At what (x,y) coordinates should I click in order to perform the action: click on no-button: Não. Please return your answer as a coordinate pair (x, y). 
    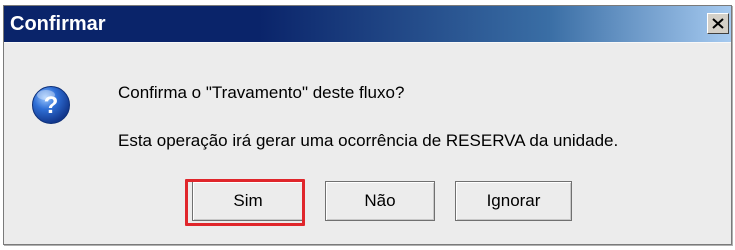
    Looking at the image, I should click on (380, 201).